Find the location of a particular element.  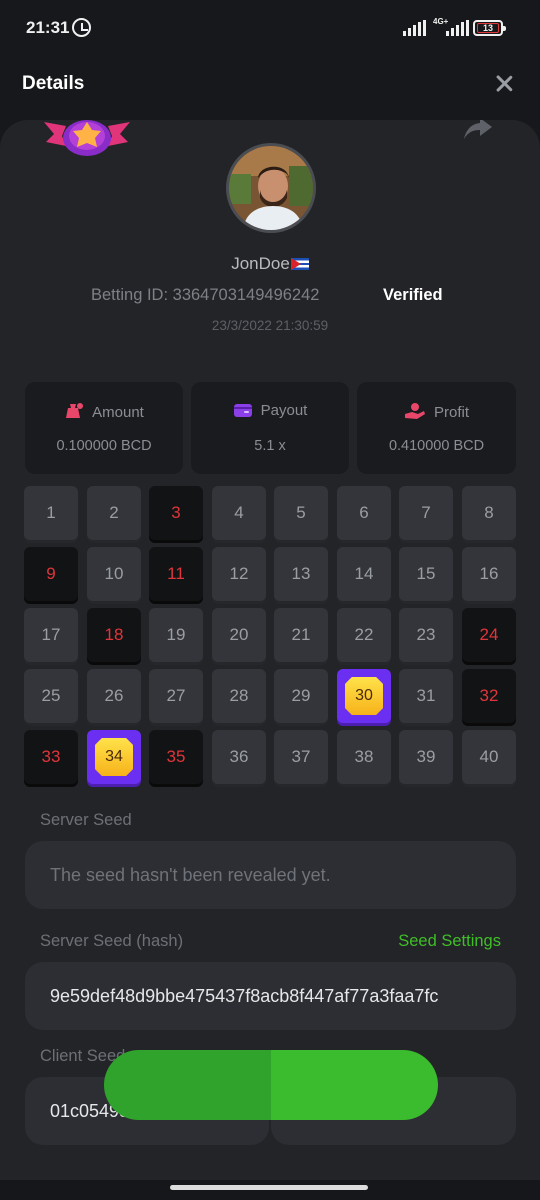

stat-amount-head: Amount is located at coordinates (104, 411).